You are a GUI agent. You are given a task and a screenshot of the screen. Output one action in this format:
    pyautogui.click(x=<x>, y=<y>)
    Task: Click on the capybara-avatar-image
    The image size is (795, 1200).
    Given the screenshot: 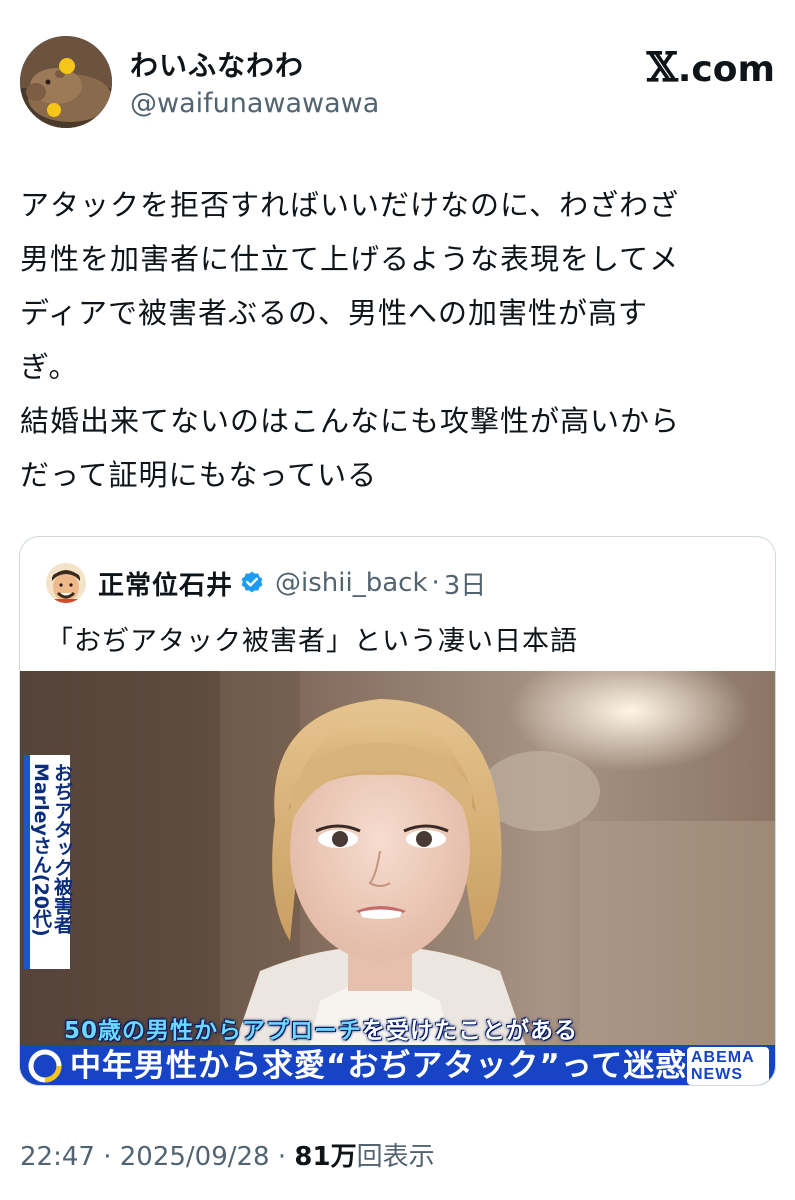 What is the action you would take?
    pyautogui.click(x=66, y=82)
    